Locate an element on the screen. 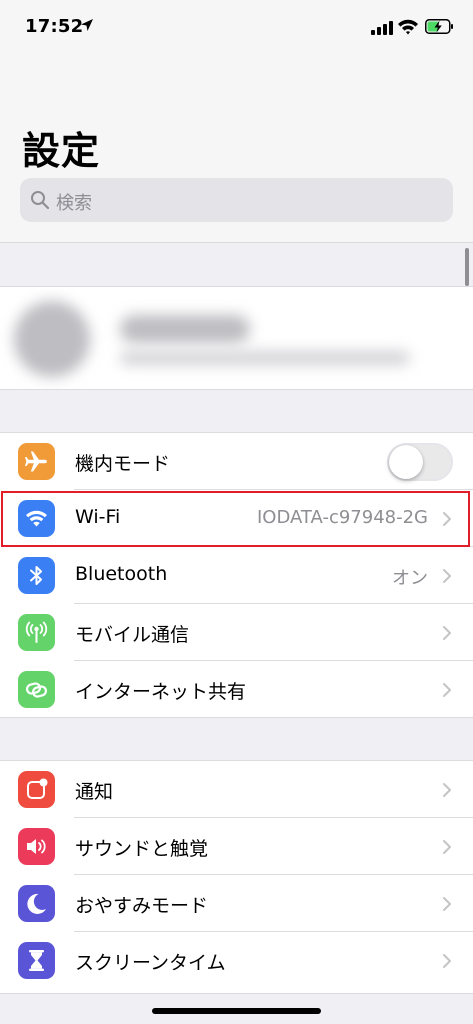  location-arrow-icon is located at coordinates (87, 25).